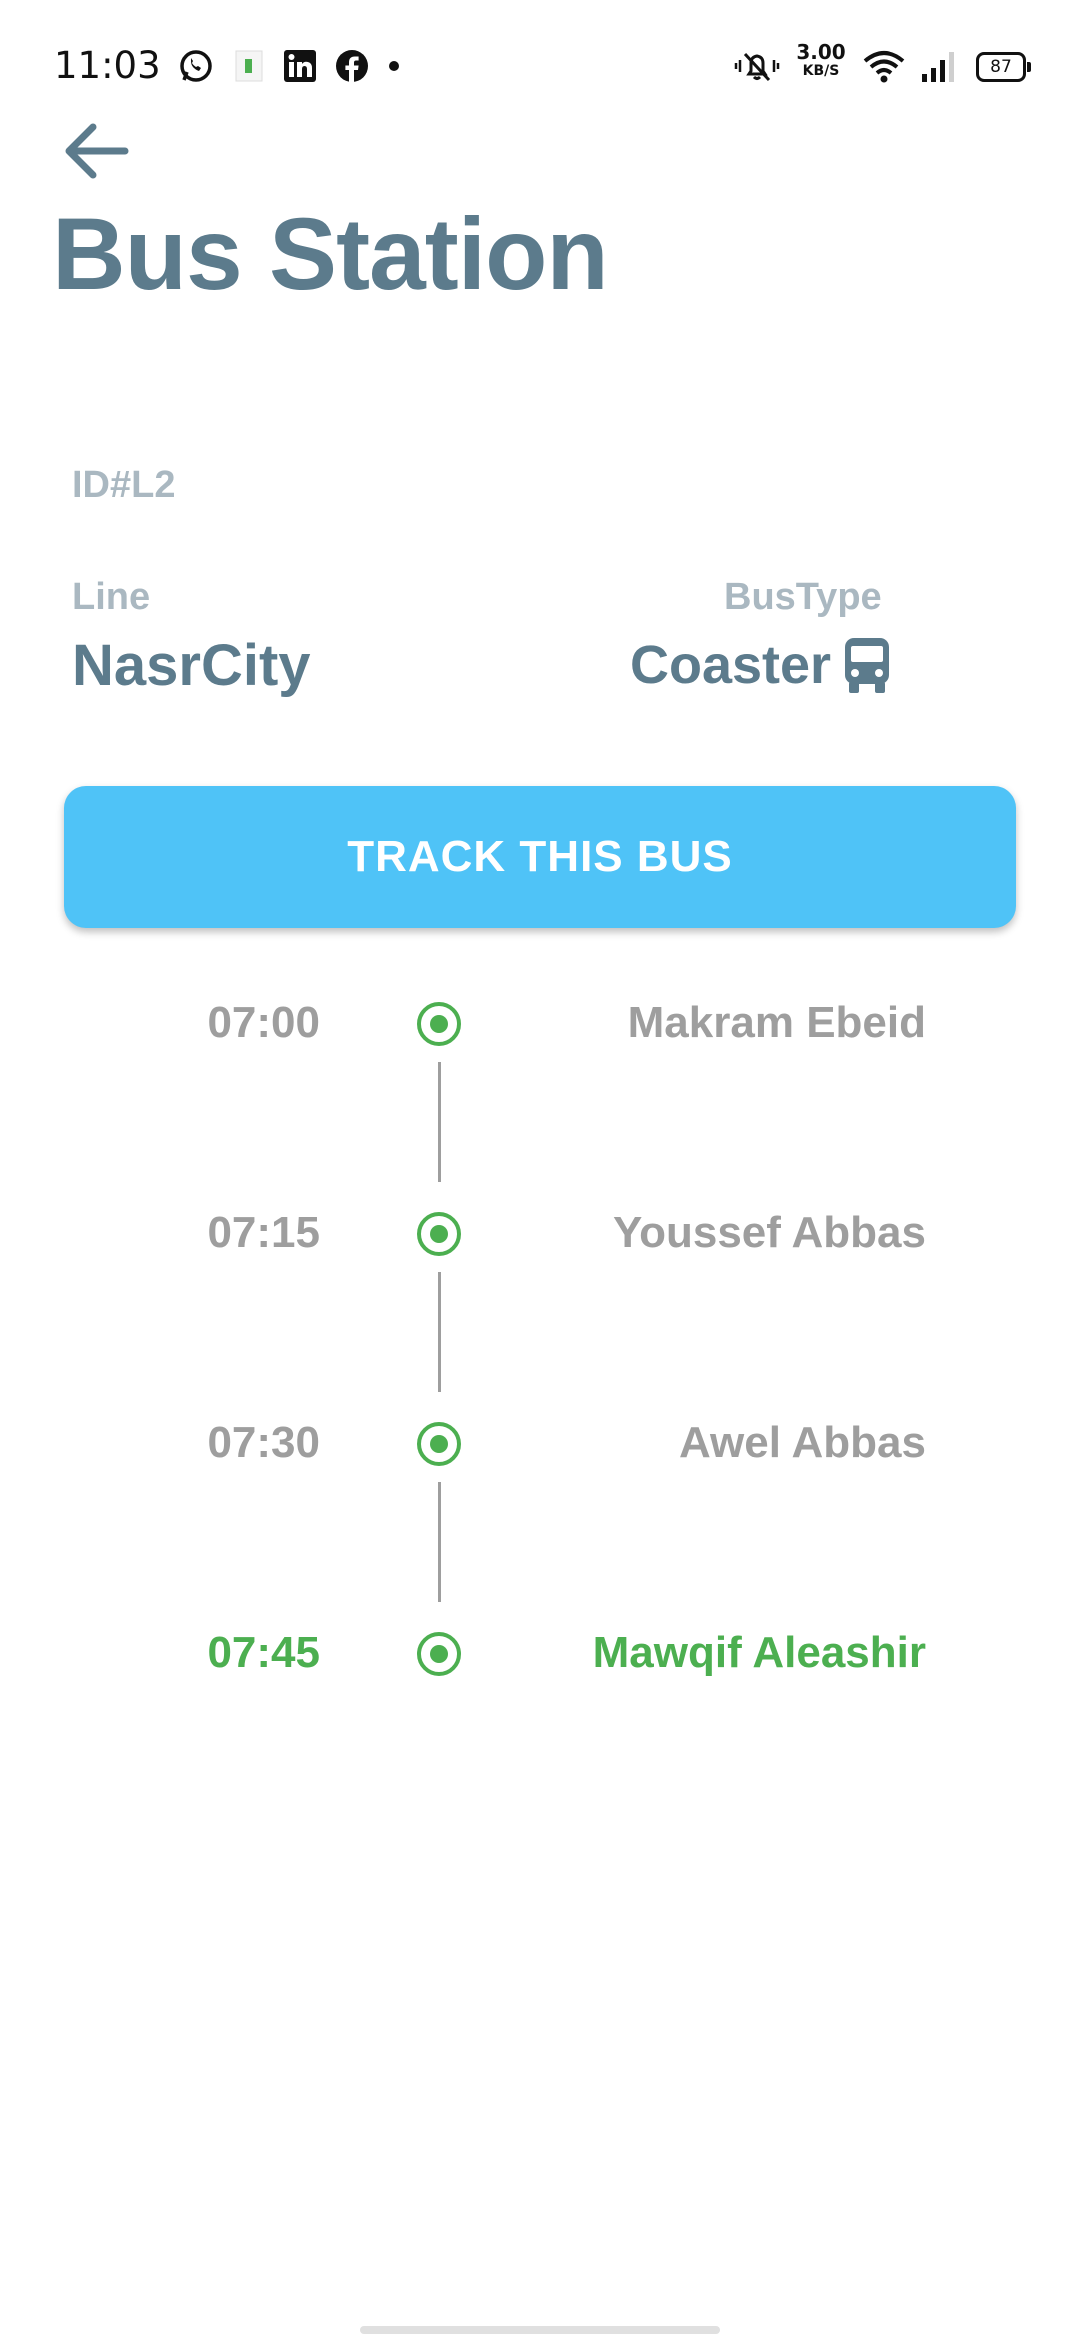  I want to click on stop-time: 07:30, so click(263, 1442).